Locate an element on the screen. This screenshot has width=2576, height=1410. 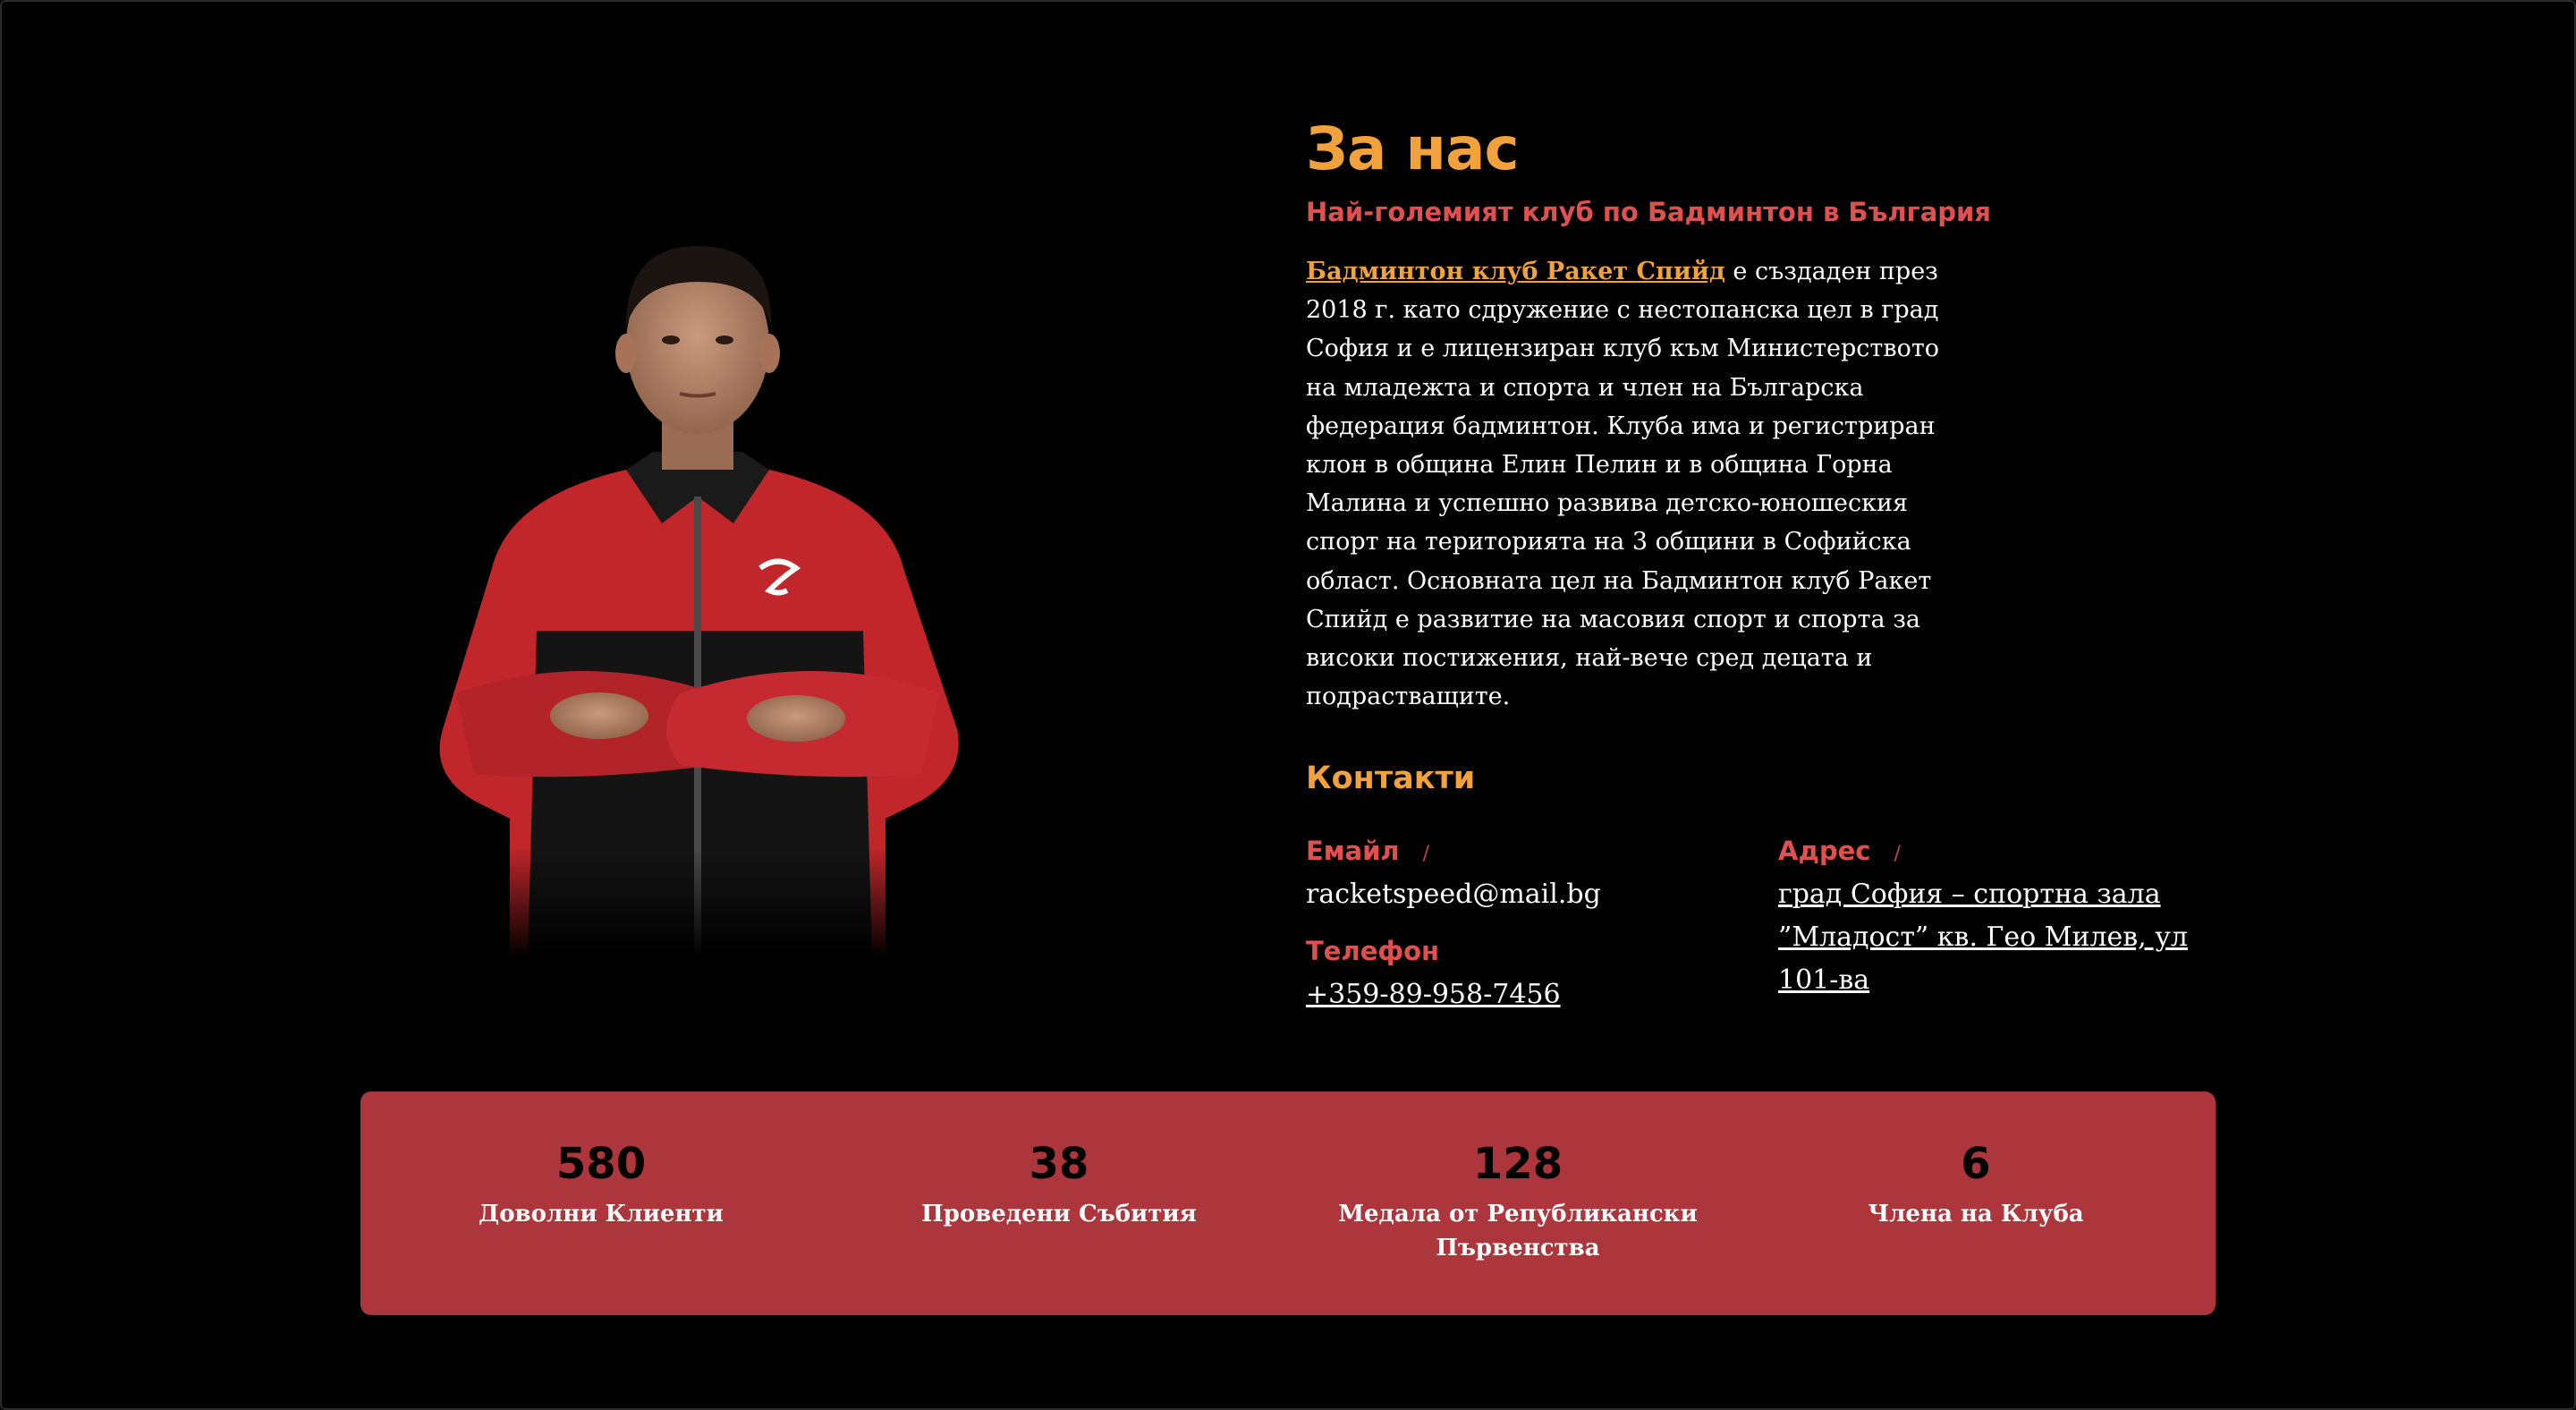
phone-link: +359-89-958-7456 is located at coordinates (1433, 995).